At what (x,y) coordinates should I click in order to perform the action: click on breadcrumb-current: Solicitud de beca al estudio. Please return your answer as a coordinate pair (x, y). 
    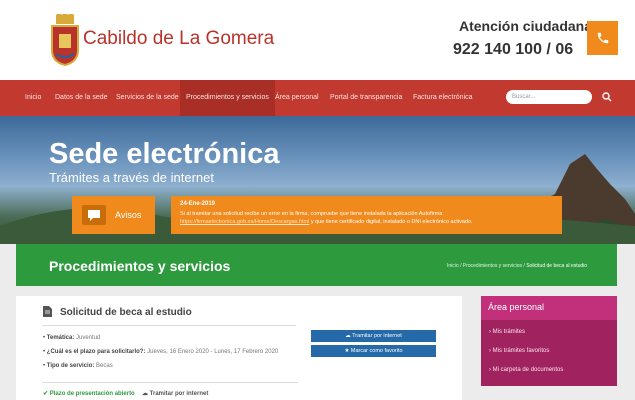
    Looking at the image, I should click on (557, 266).